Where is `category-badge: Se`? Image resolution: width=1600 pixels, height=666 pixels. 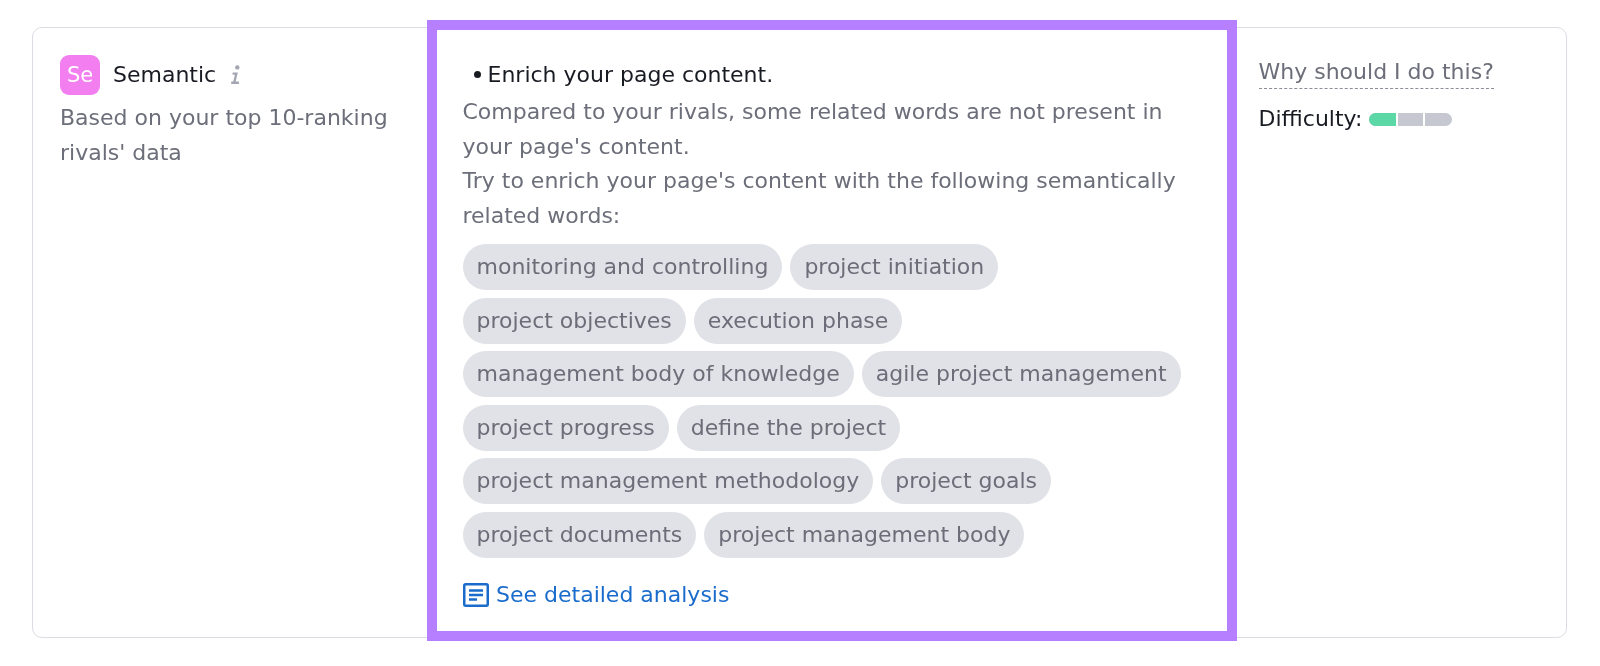 category-badge: Se is located at coordinates (80, 75).